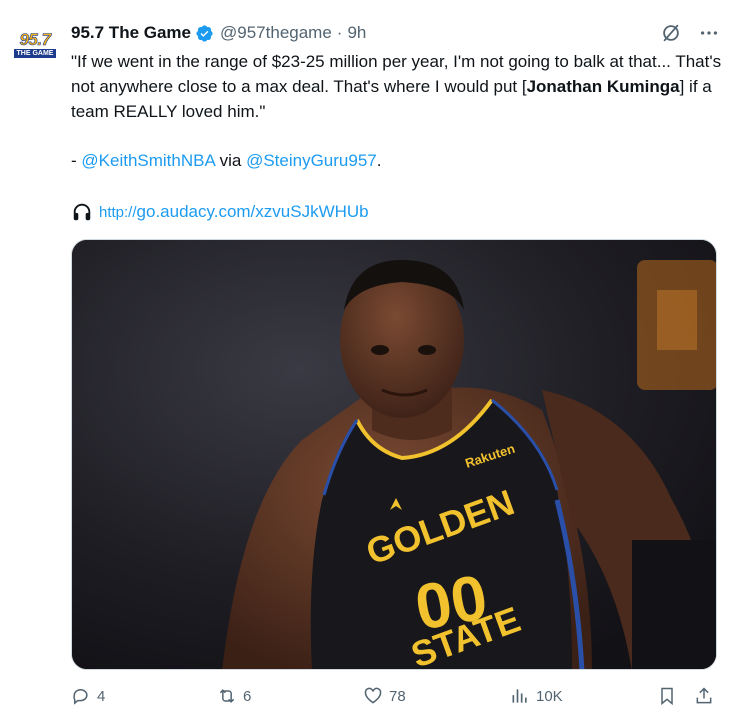 The image size is (740, 718). What do you see at coordinates (603, 86) in the screenshot?
I see `quote-bold-name: Jonathan Kuminga` at bounding box center [603, 86].